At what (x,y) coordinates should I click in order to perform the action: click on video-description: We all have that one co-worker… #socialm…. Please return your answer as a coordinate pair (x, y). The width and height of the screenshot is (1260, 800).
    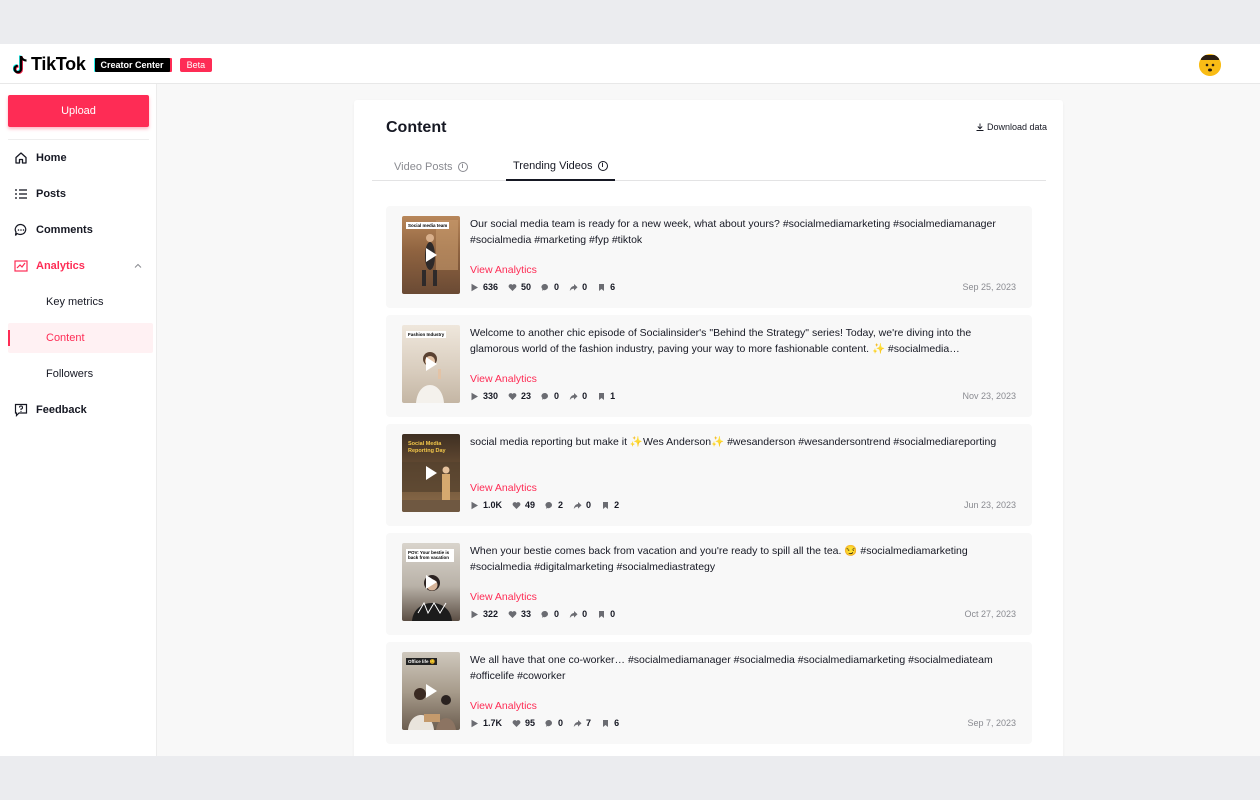
    Looking at the image, I should click on (731, 668).